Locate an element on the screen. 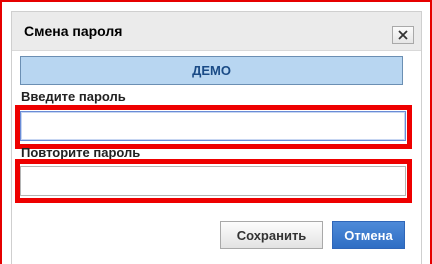  close-icon is located at coordinates (403, 35).